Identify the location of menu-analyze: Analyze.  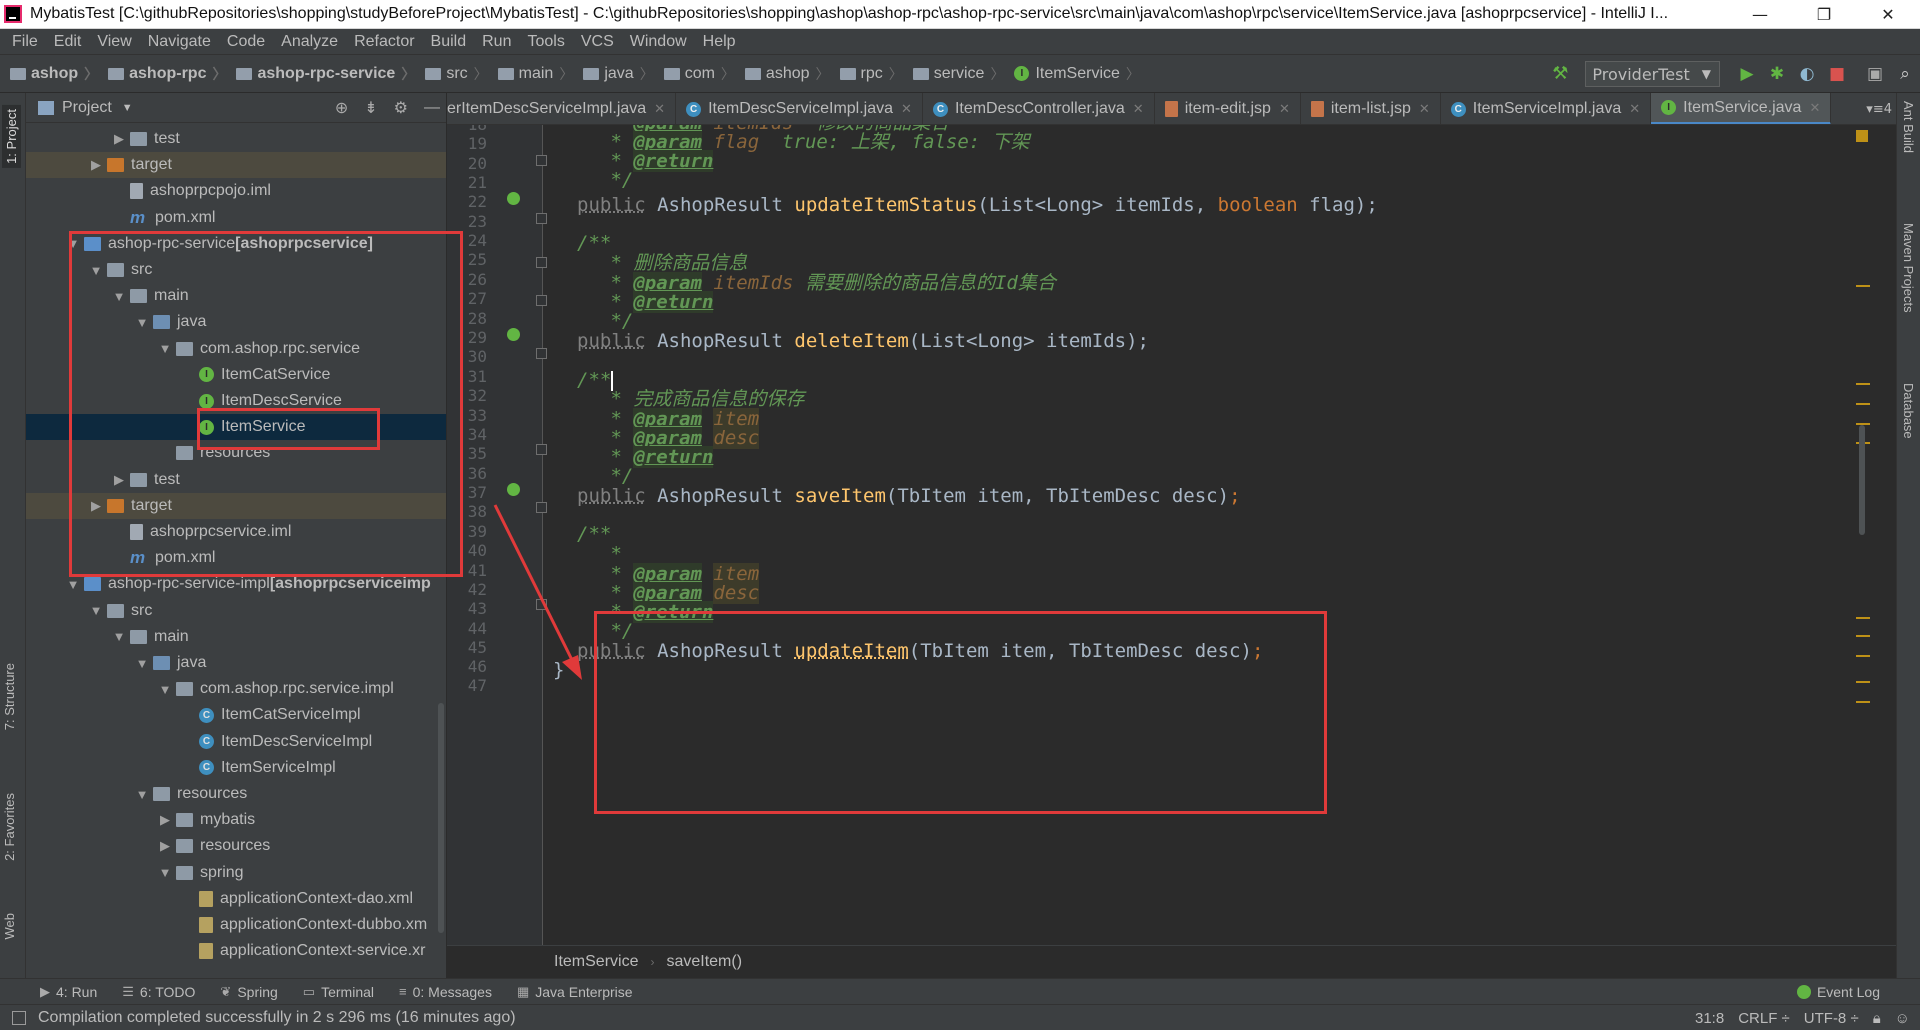
(309, 42).